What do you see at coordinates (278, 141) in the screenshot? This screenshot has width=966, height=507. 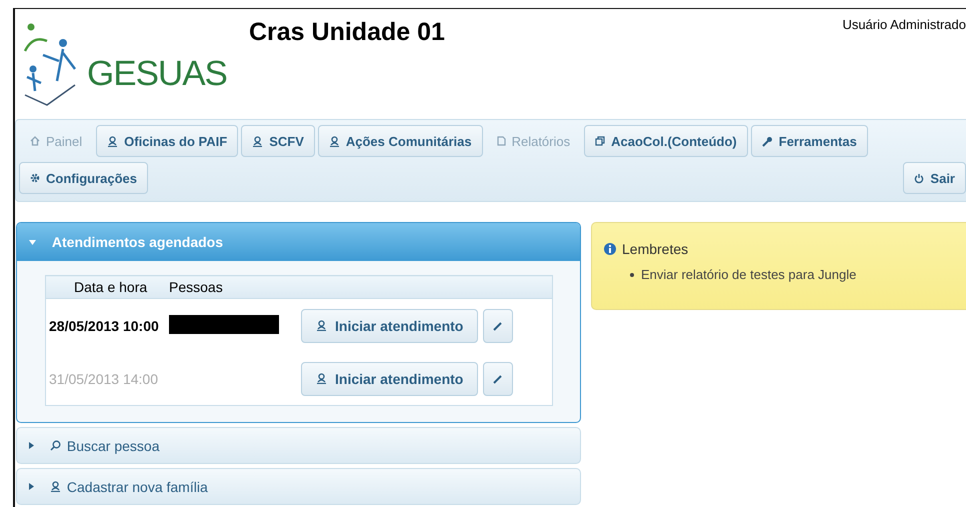 I see `menu-tab: SCFV` at bounding box center [278, 141].